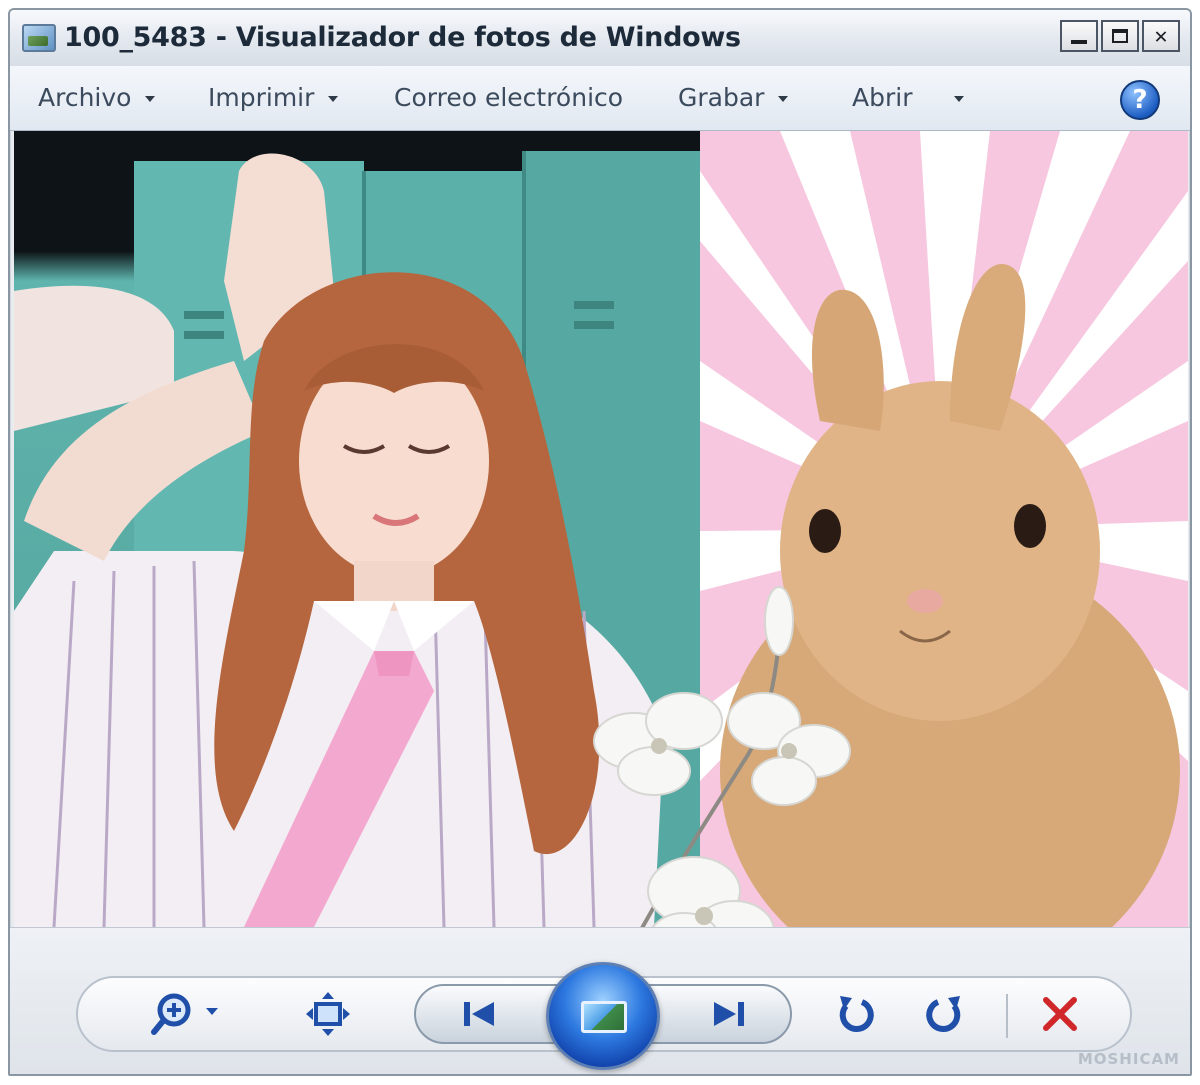 Image resolution: width=1200 pixels, height=1085 pixels. Describe the element at coordinates (882, 97) in the screenshot. I see `menu-abrir-label: Abrir` at that location.